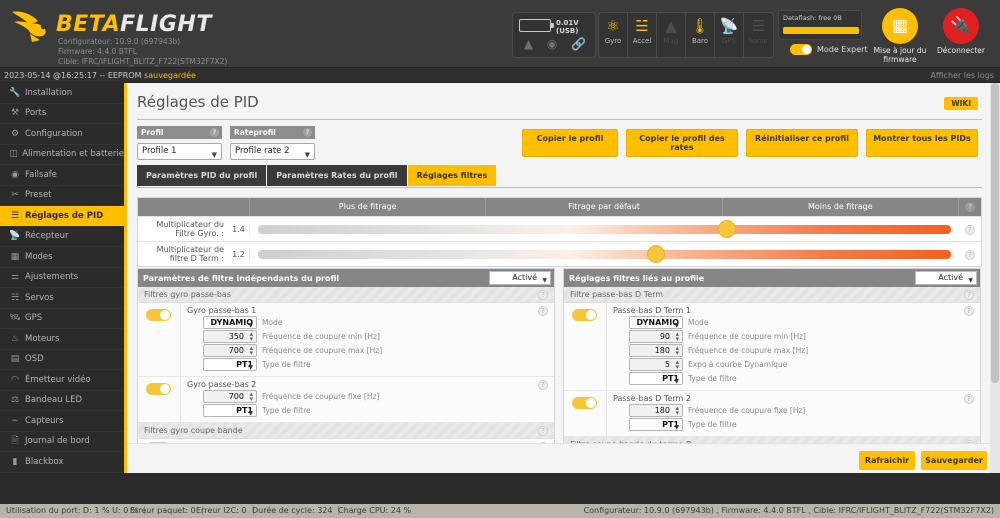  I want to click on link-icon: 🔗, so click(578, 44).